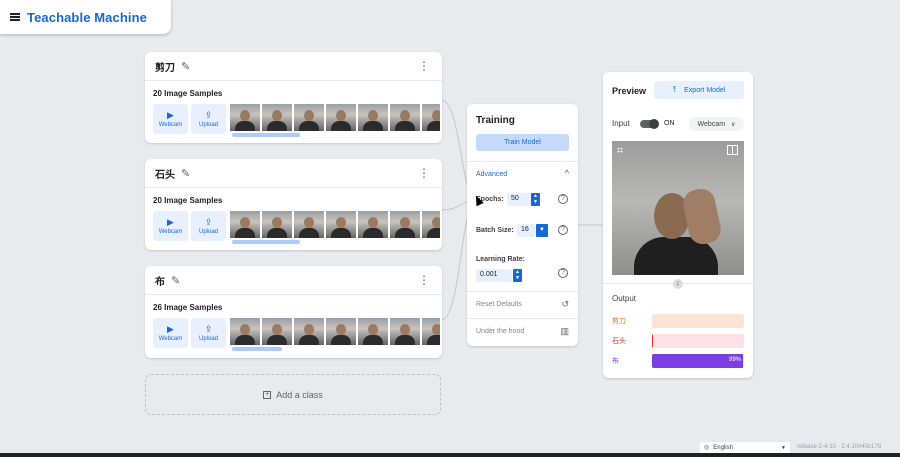  I want to click on input-source-value: Webcam, so click(711, 124).